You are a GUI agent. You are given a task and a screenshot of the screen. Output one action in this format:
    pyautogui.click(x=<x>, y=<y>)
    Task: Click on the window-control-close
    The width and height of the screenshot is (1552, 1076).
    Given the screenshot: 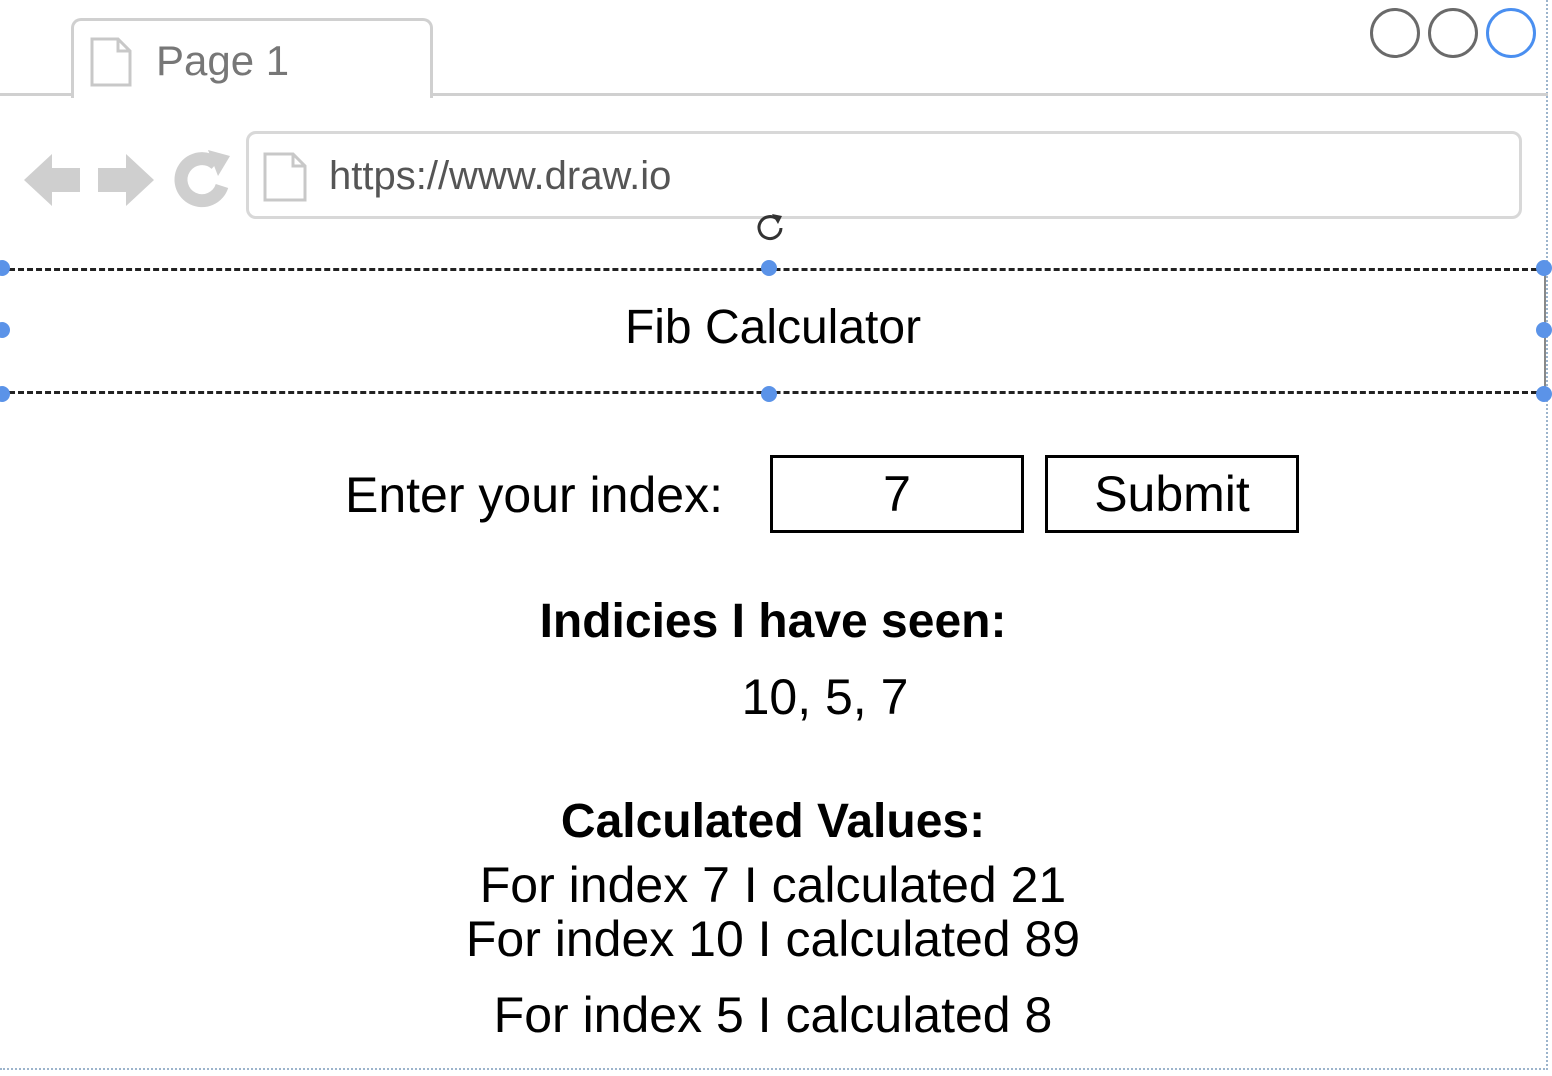 What is the action you would take?
    pyautogui.click(x=1511, y=33)
    